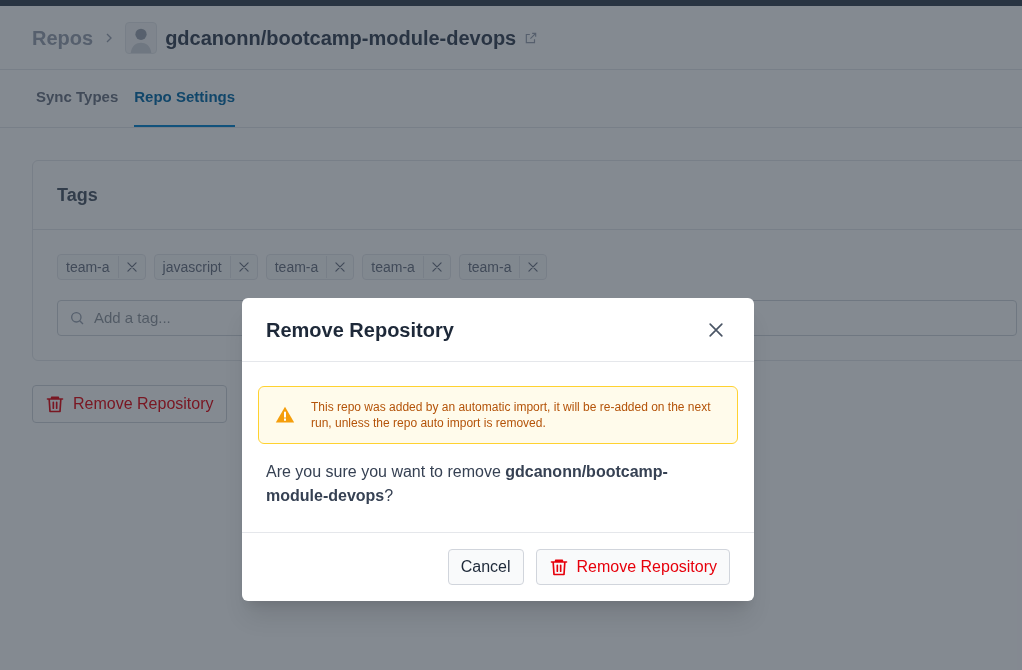 This screenshot has height=670, width=1022. Describe the element at coordinates (511, 415) in the screenshot. I see `warning-text: This repo was added by an automatic import, it will be re-added on the next run, unless the repo auto import is removed.` at that location.